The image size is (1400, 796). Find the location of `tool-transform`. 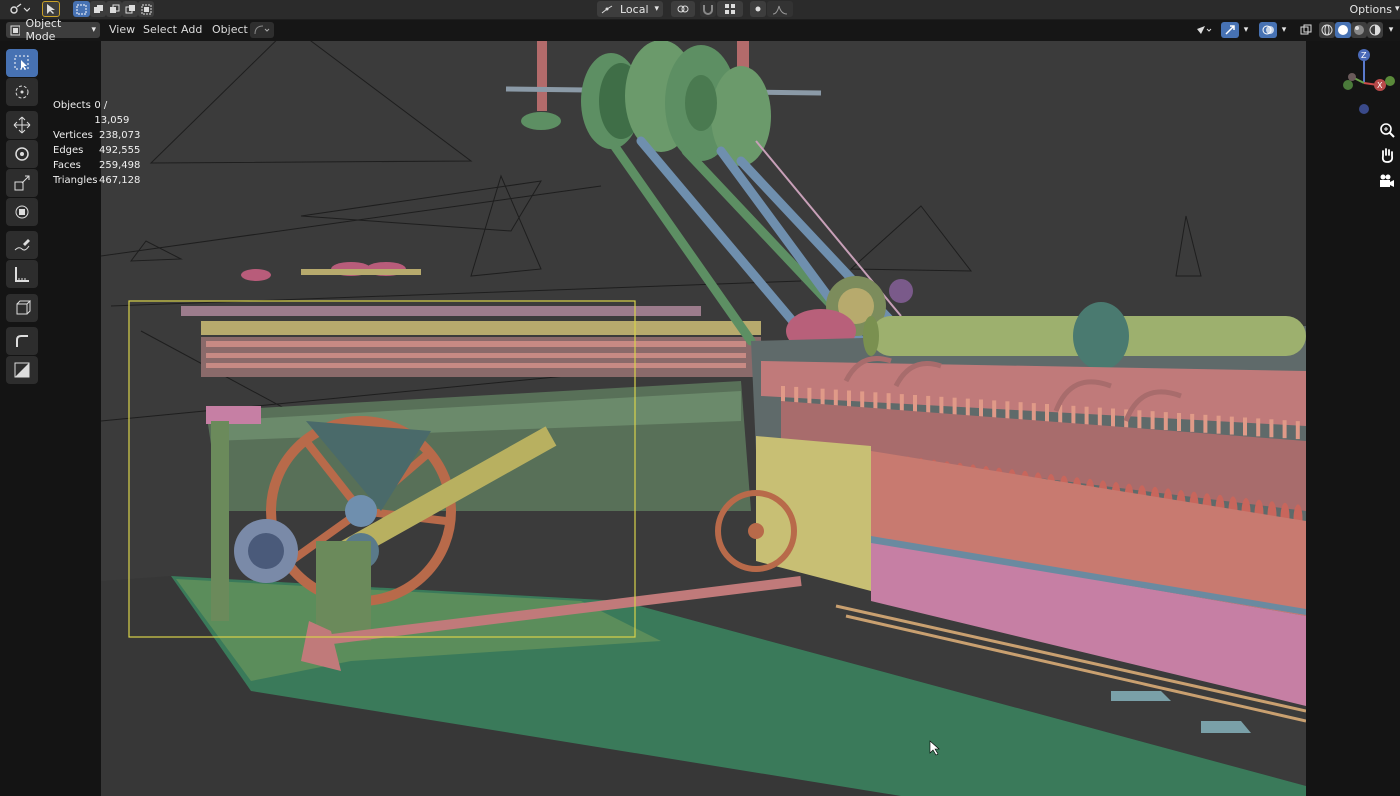

tool-transform is located at coordinates (22, 212).